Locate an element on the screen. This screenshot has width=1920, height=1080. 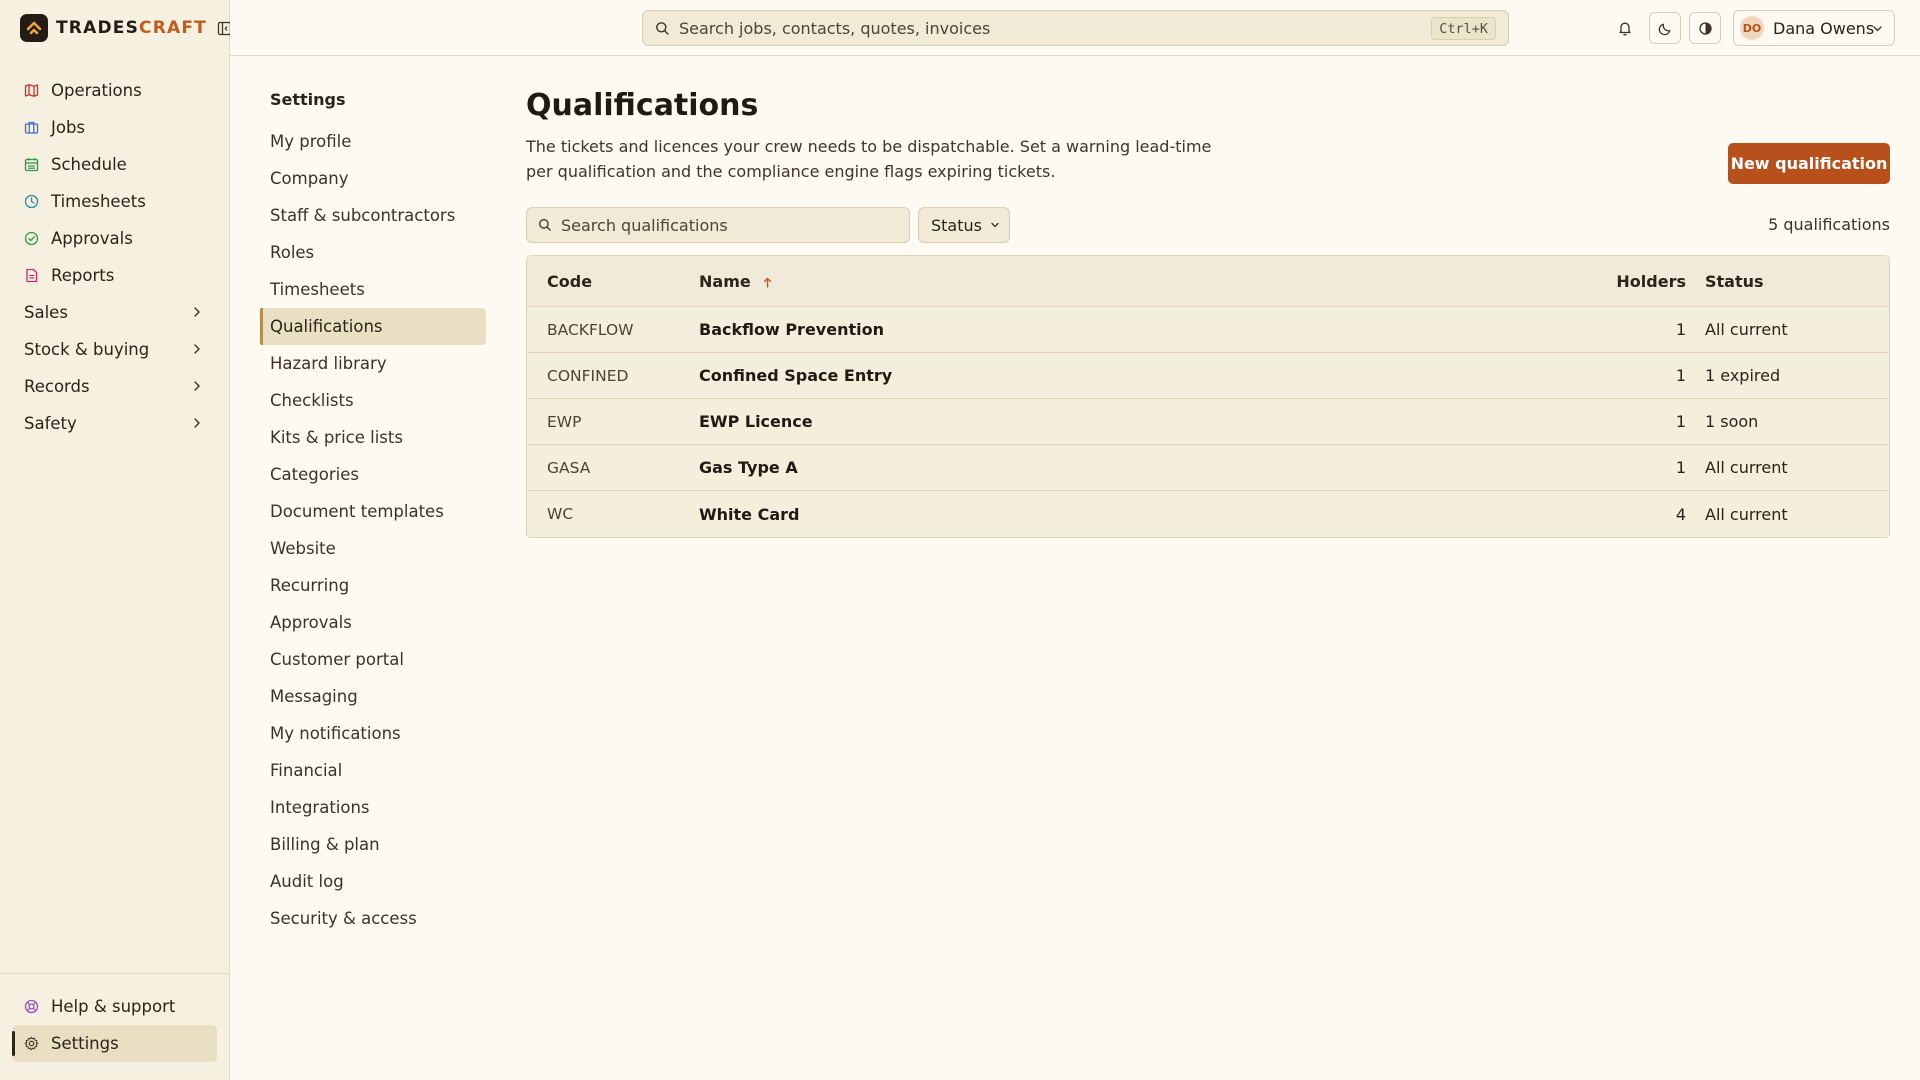
user-name: Dana Owens is located at coordinates (1824, 28).